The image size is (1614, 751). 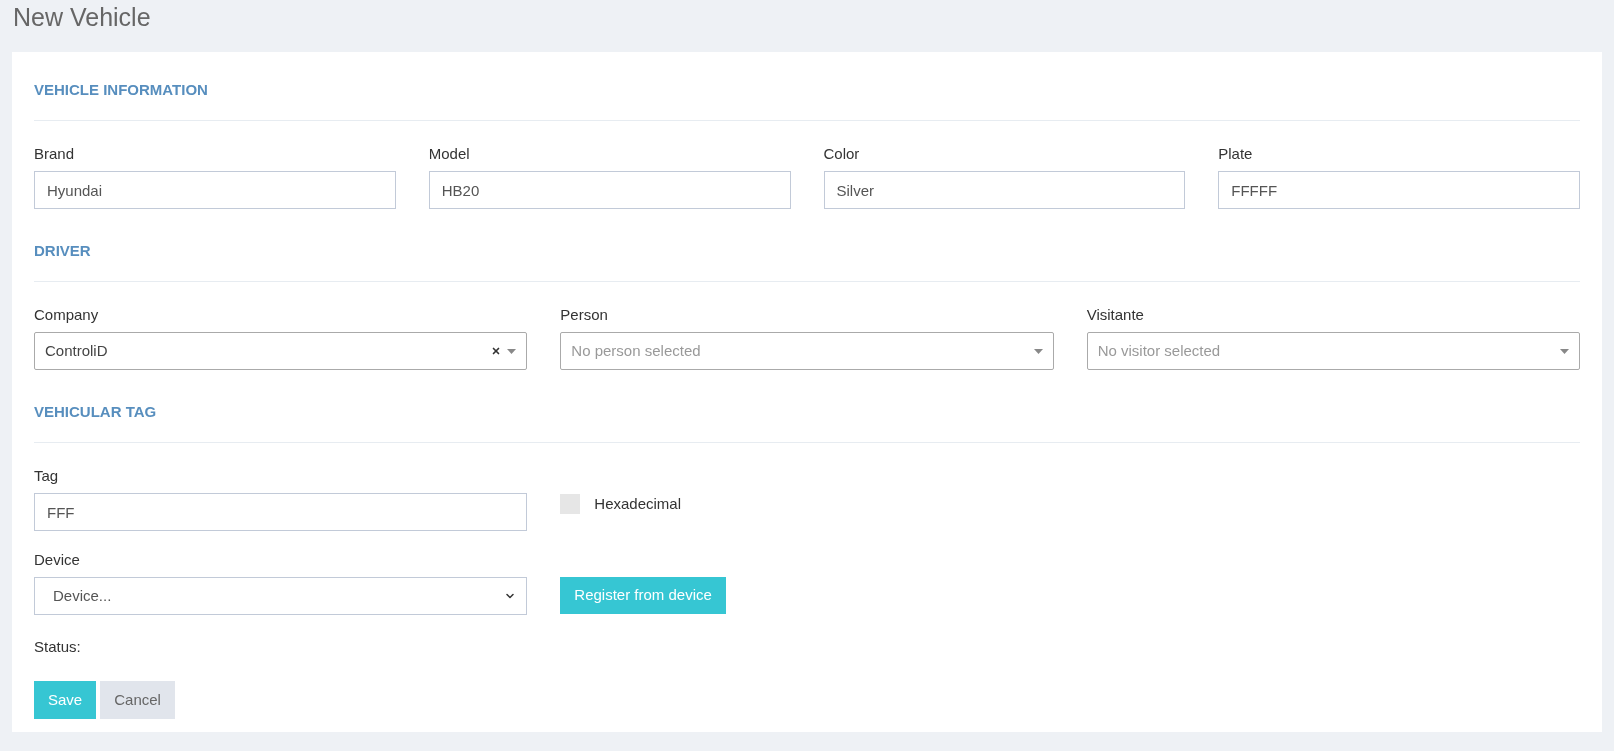 What do you see at coordinates (121, 89) in the screenshot?
I see `section-heading: VEHICLE INFORMATION` at bounding box center [121, 89].